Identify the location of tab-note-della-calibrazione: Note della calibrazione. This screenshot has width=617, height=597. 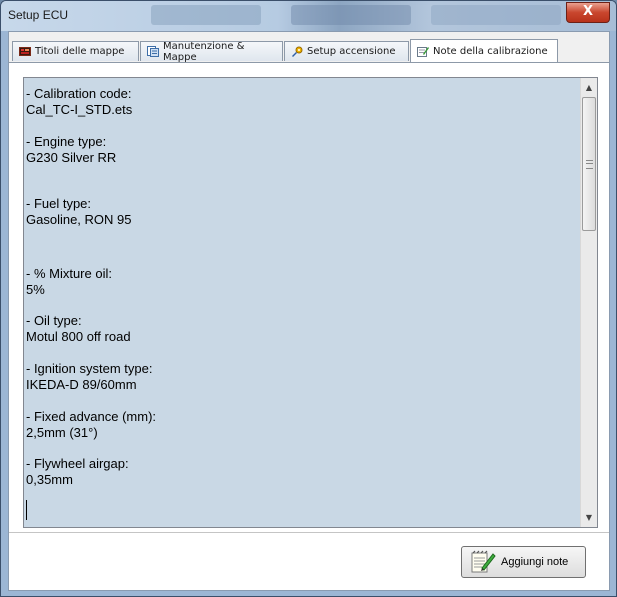
(484, 50).